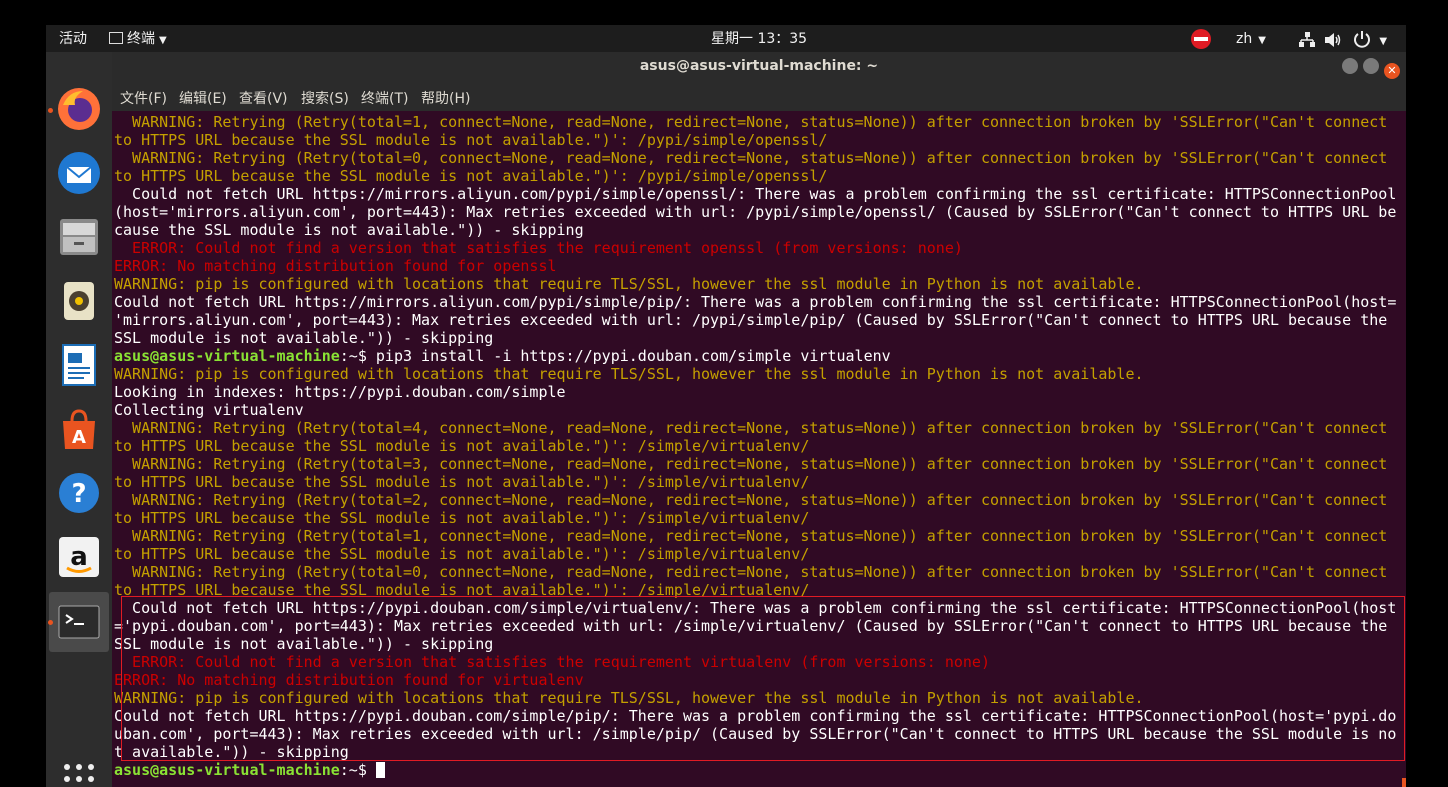  Describe the element at coordinates (1404, 782) in the screenshot. I see `scrollbar` at that location.